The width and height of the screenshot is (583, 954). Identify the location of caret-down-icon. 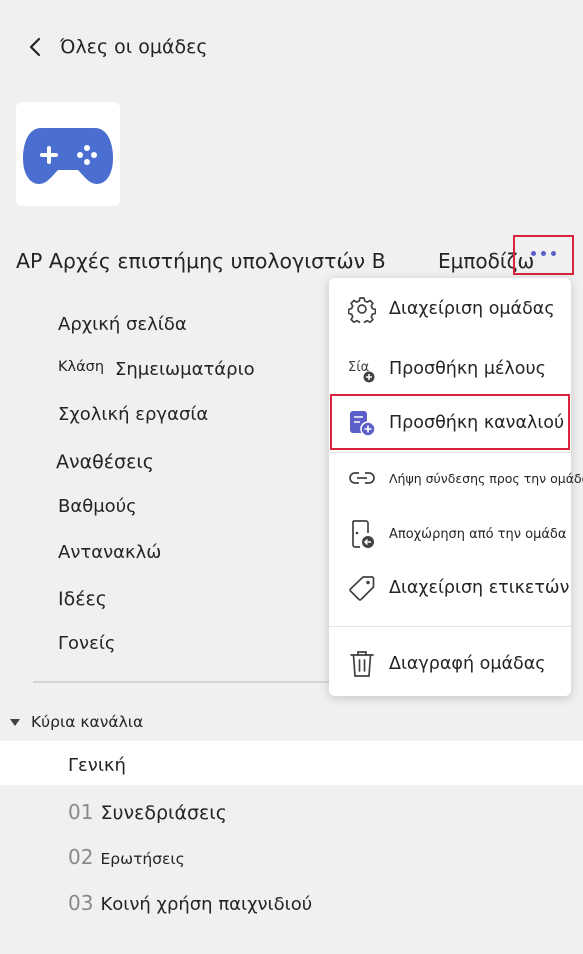
(15, 722).